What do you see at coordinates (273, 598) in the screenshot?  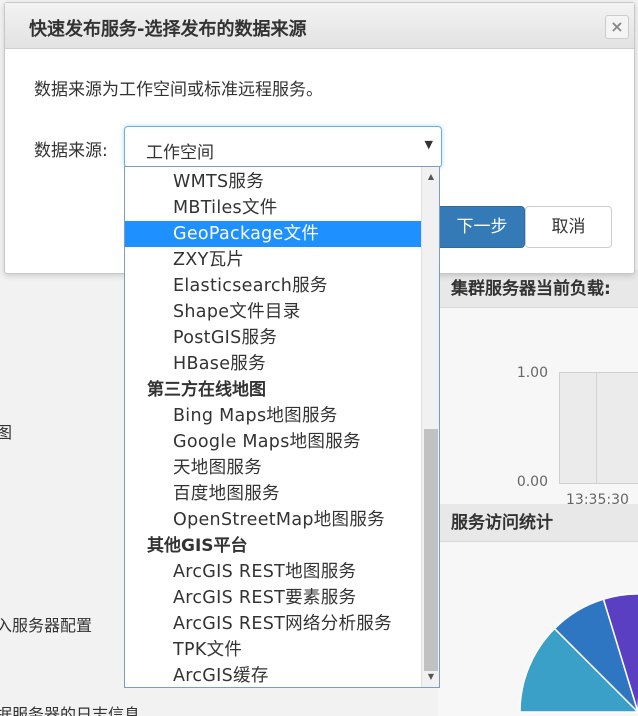 I see `dropdown-option: ArcGIS REST要素服务` at bounding box center [273, 598].